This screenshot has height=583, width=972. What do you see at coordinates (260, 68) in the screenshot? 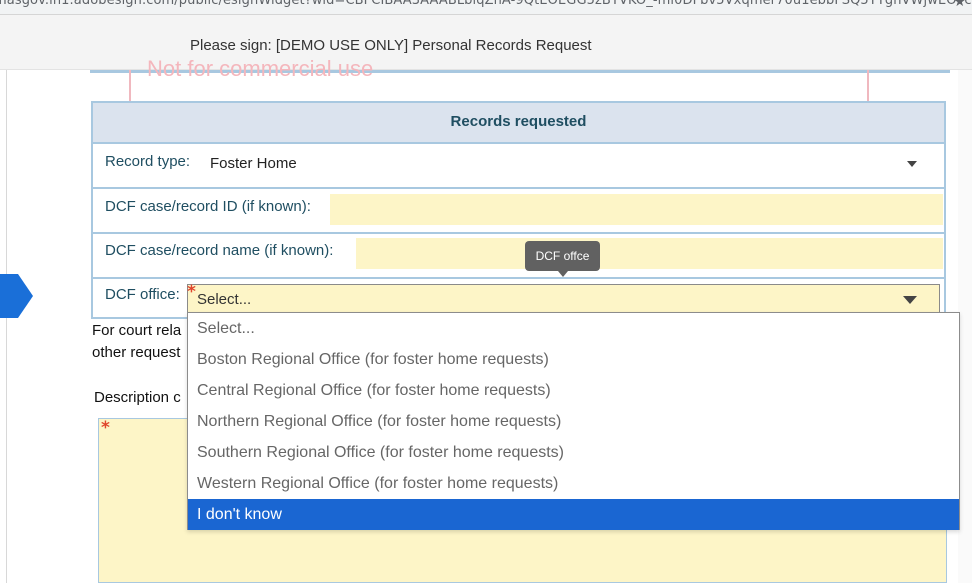
I see `watermark-text: Not for commercial use` at bounding box center [260, 68].